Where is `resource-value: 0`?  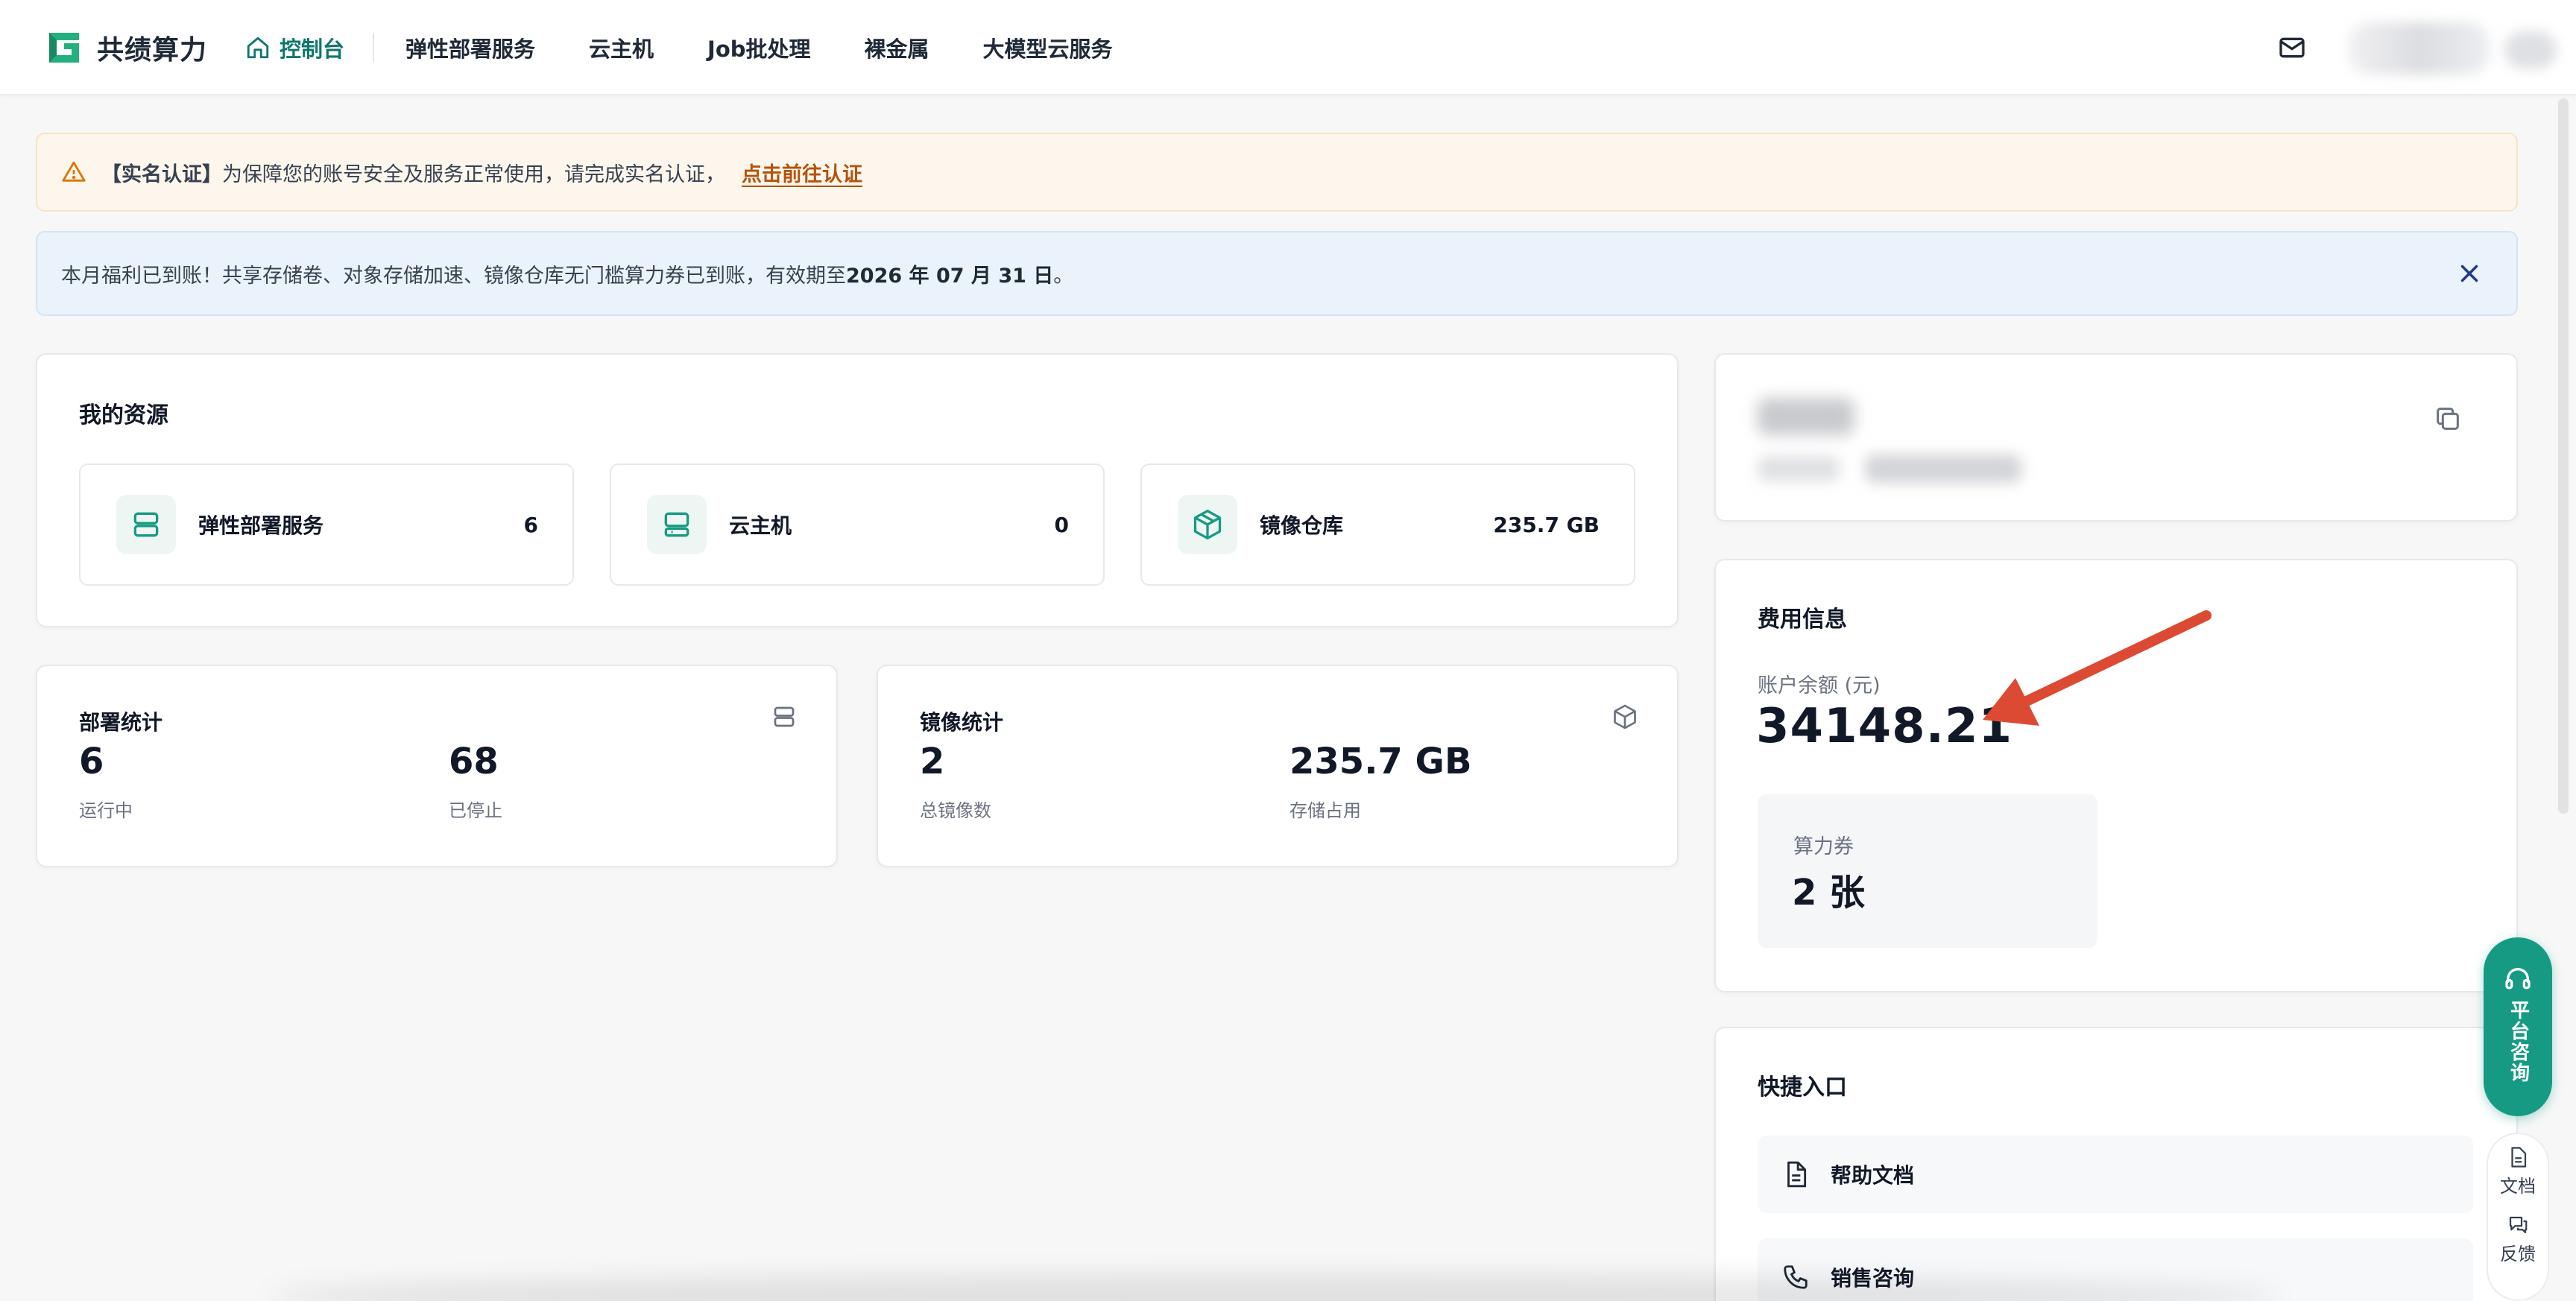 resource-value: 0 is located at coordinates (1061, 524).